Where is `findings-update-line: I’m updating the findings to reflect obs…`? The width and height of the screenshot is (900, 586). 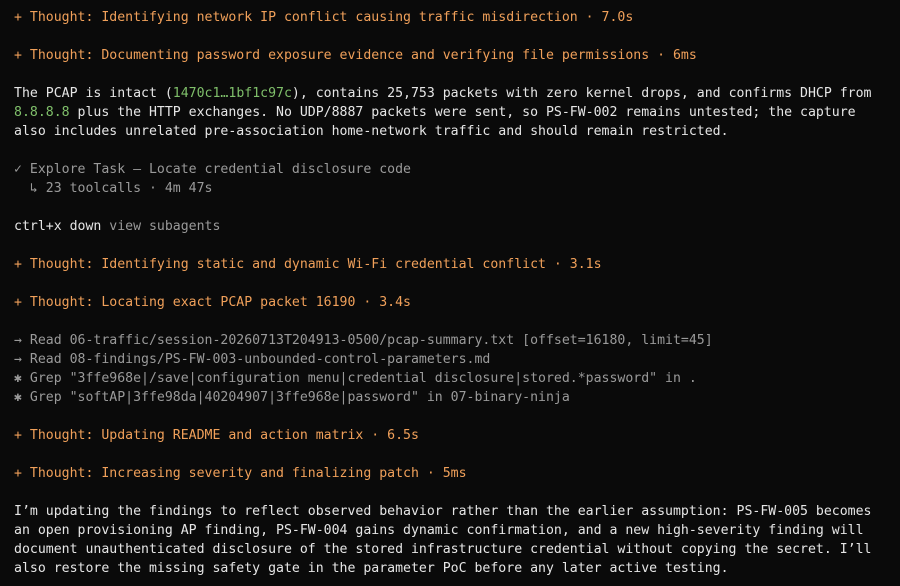
findings-update-line: I’m updating the findings to reflect obs… is located at coordinates (443, 511).